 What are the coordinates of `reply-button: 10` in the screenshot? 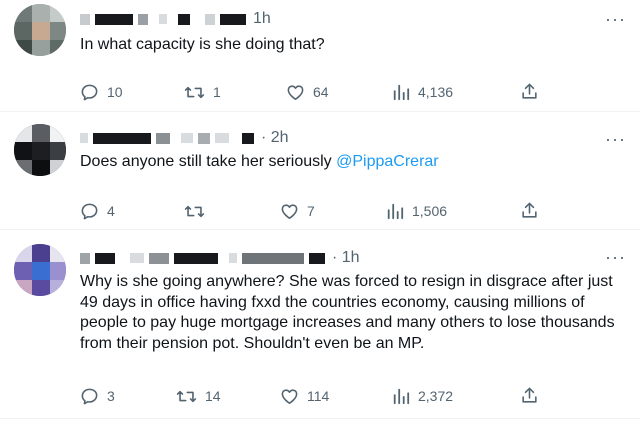 It's located at (101, 92).